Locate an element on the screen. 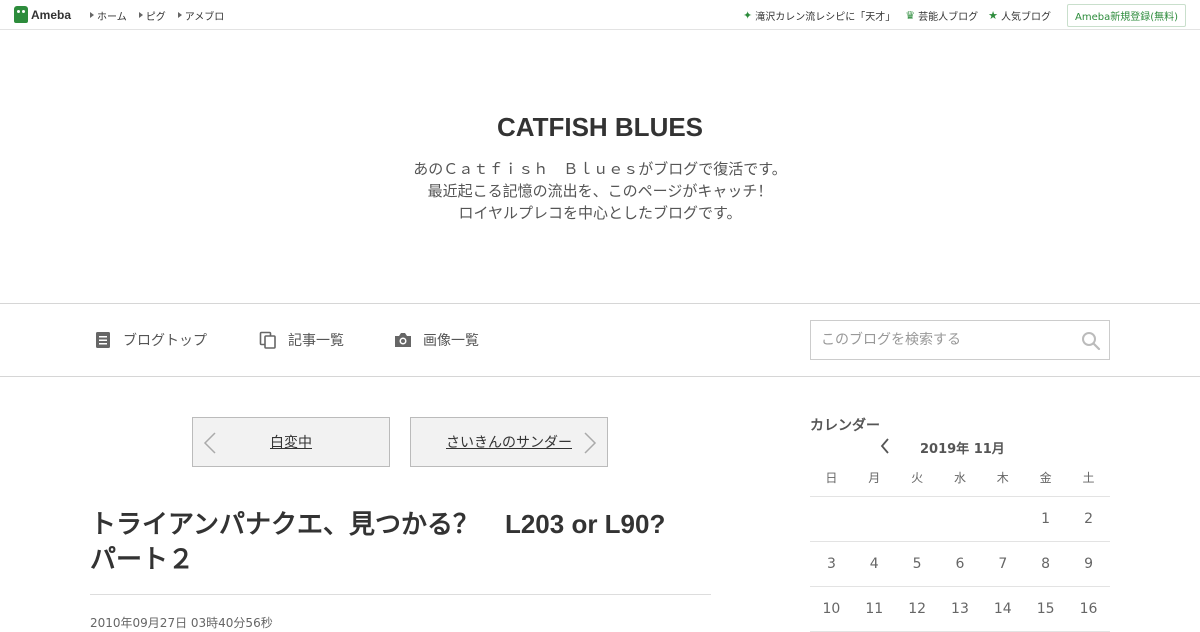 The height and width of the screenshot is (632, 1200). blog-title: CATFISH BLUES is located at coordinates (600, 127).